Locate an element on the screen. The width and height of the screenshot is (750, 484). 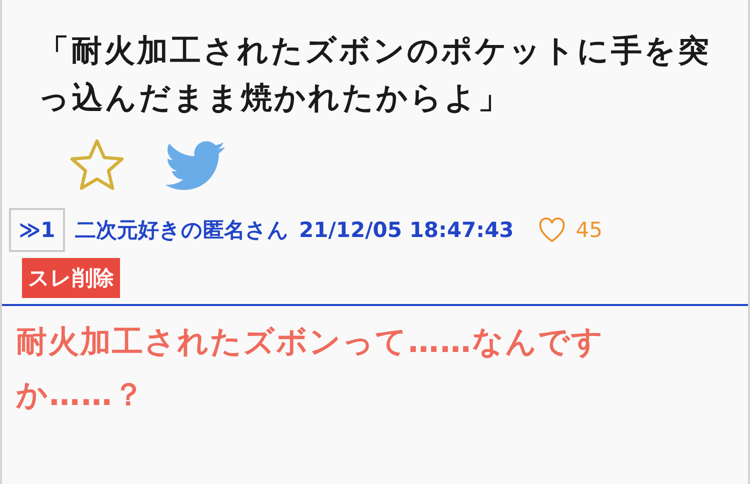
heart-icon is located at coordinates (552, 230).